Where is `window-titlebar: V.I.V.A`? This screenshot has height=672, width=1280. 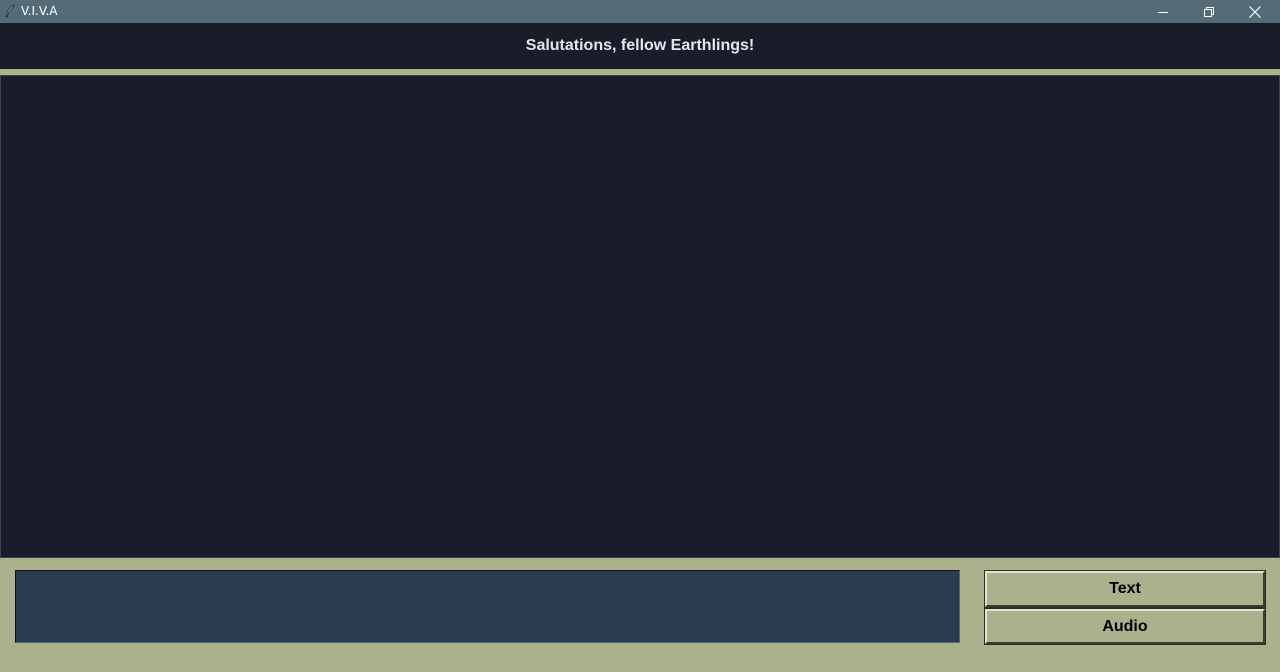
window-titlebar: V.I.V.A is located at coordinates (640, 11).